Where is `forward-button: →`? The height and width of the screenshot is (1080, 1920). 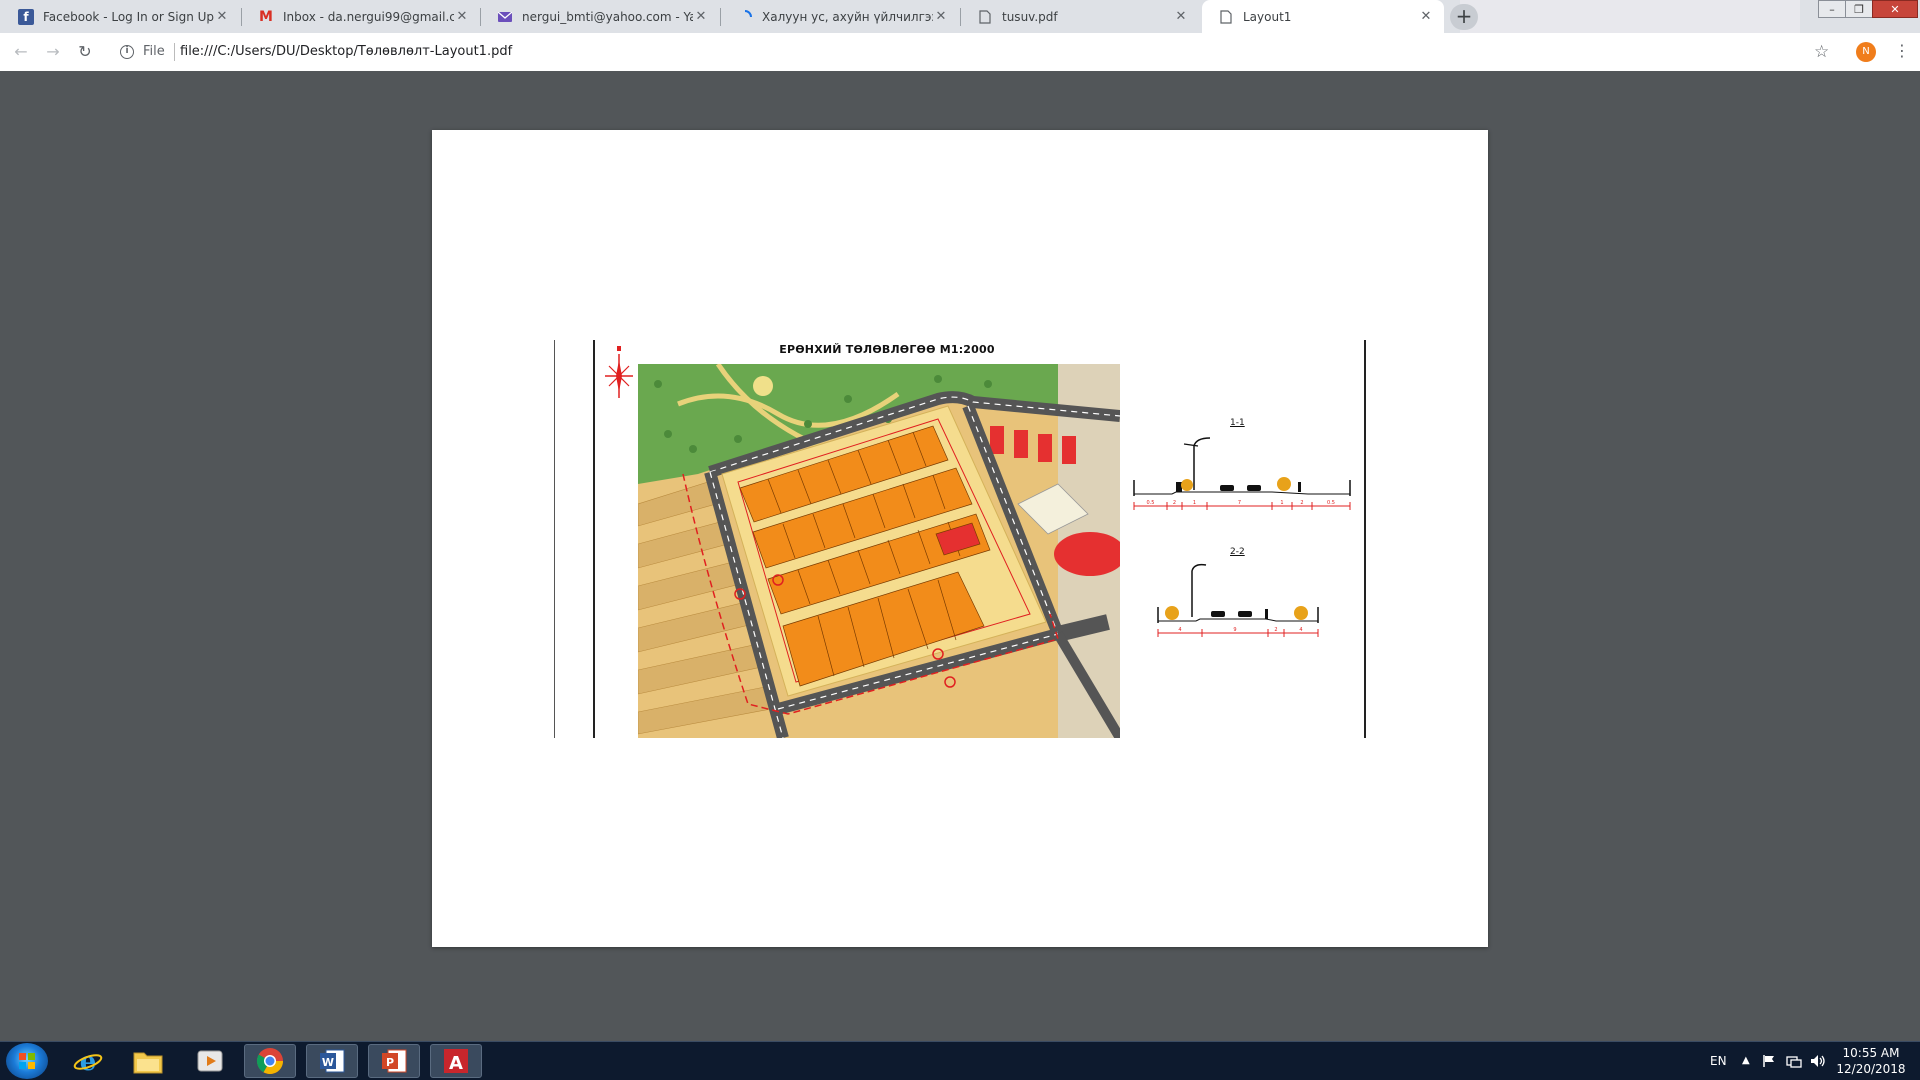
forward-button: → is located at coordinates (53, 52).